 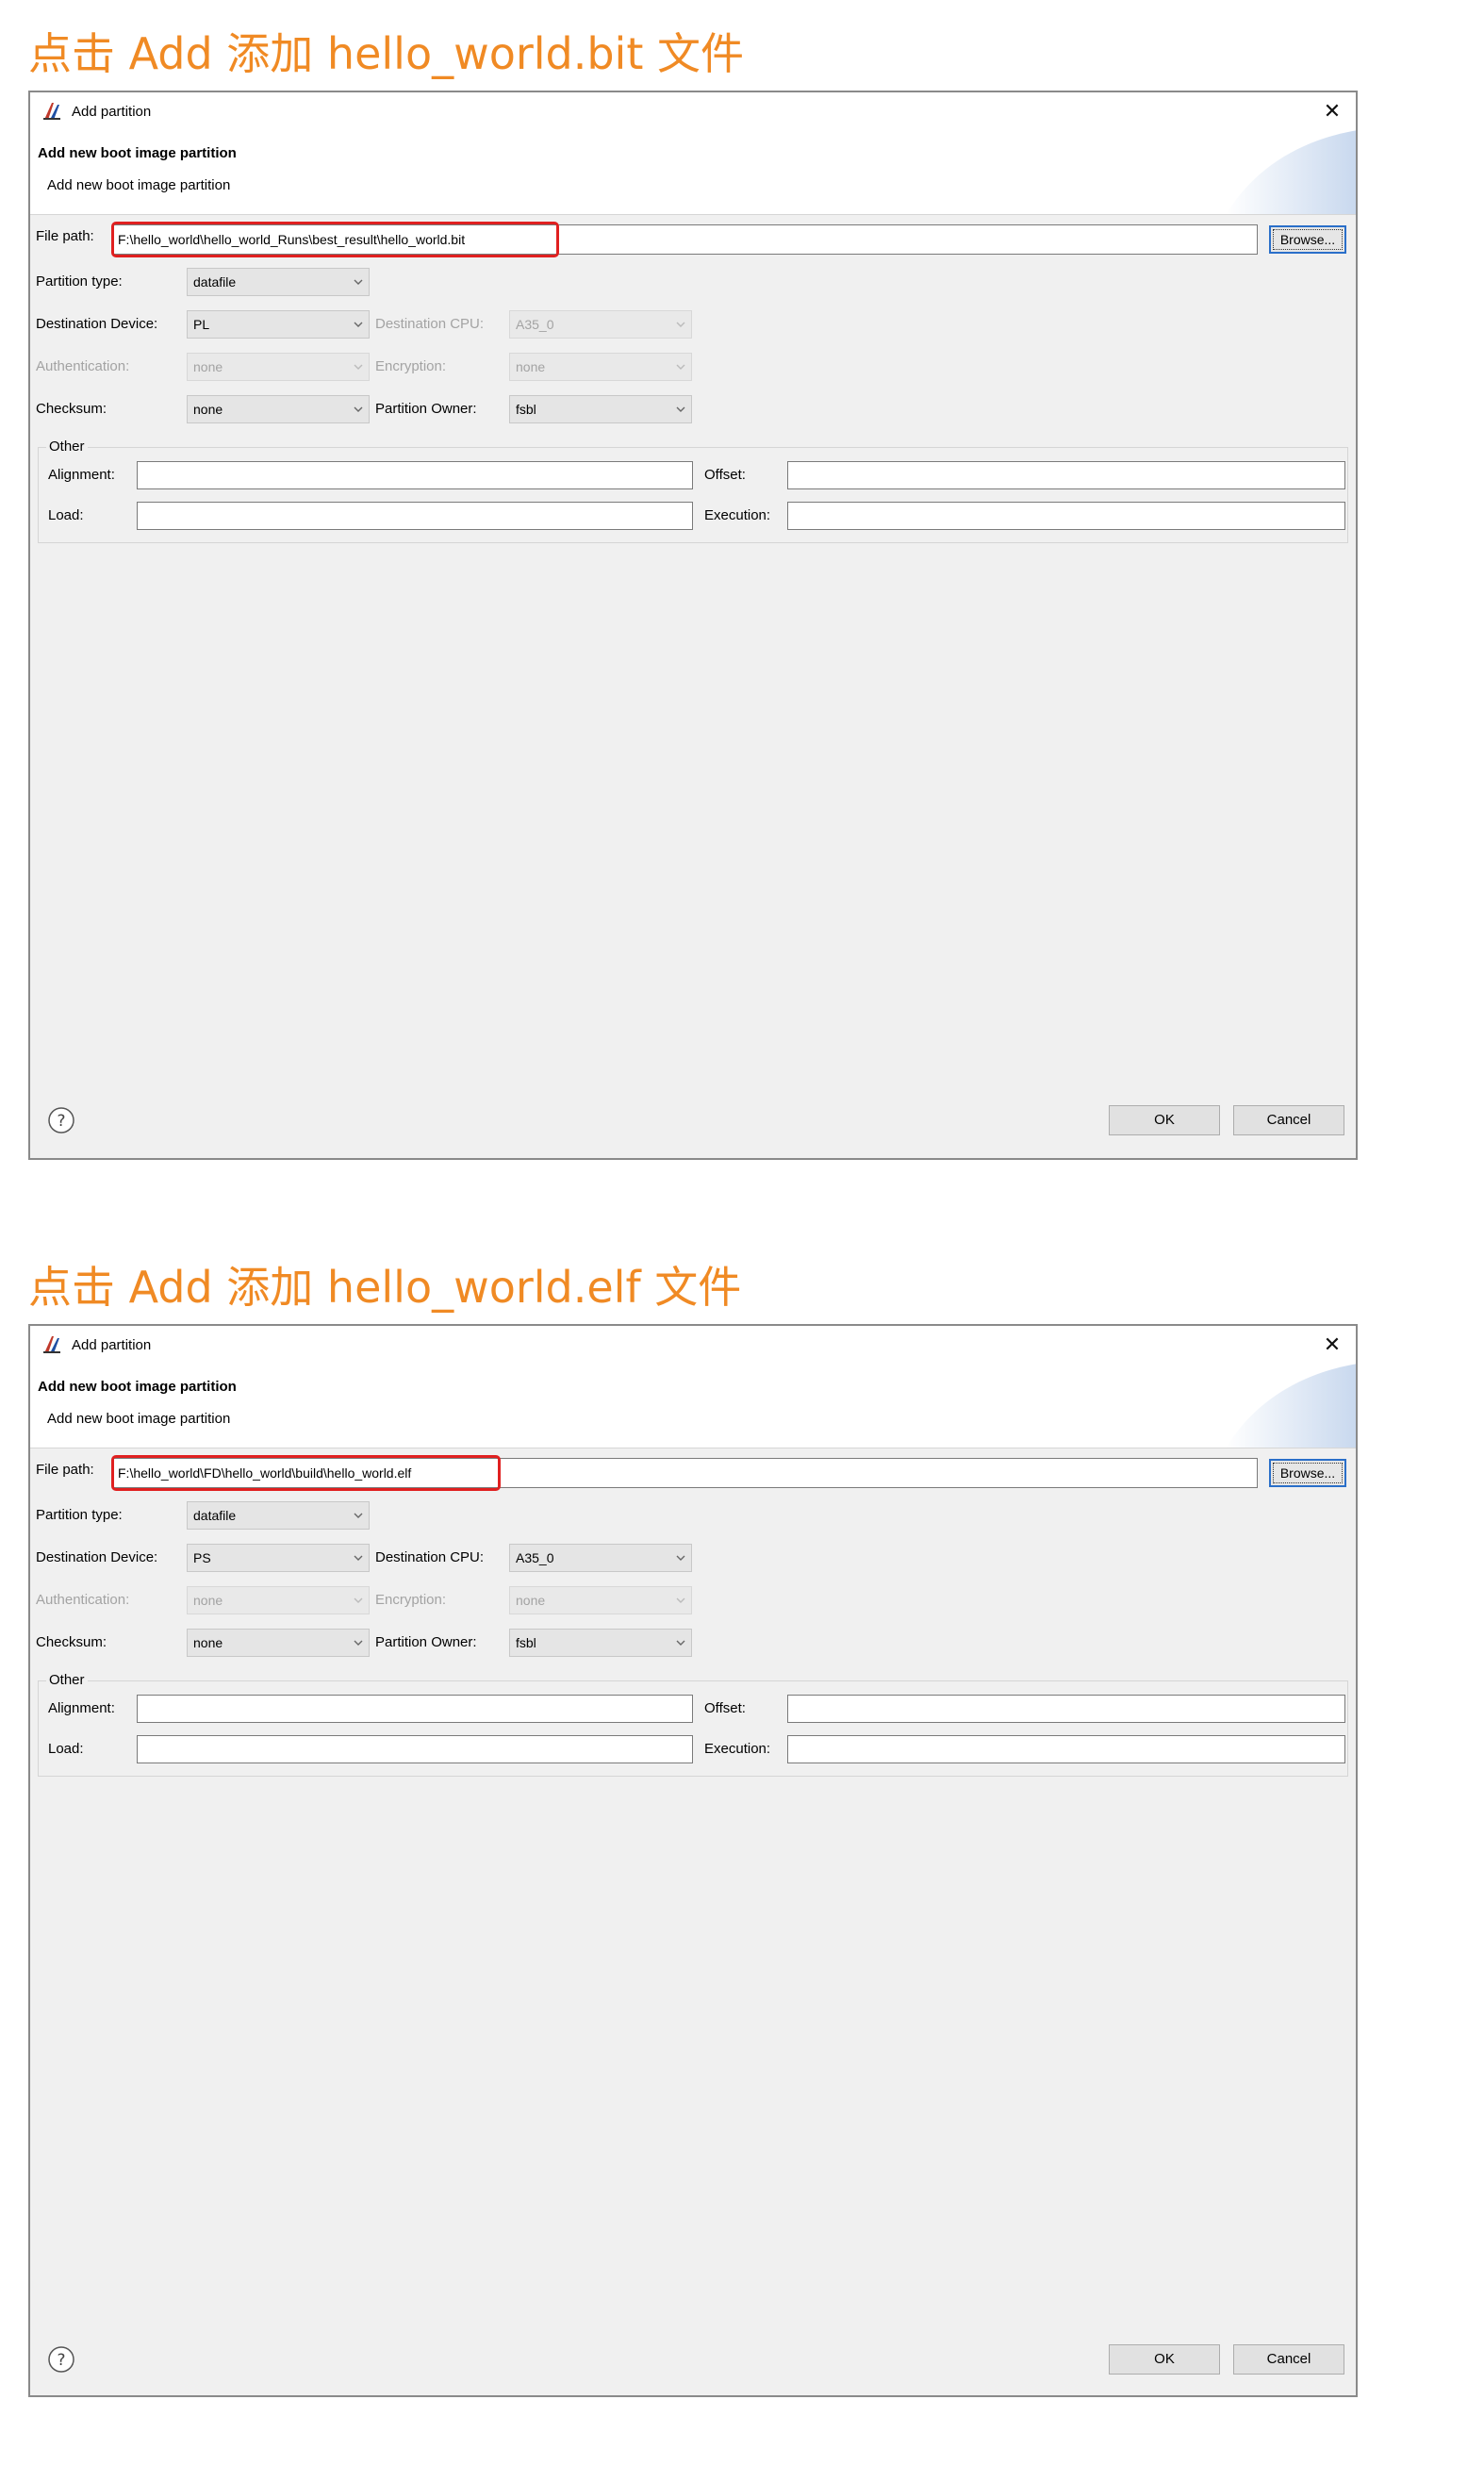 What do you see at coordinates (208, 366) in the screenshot?
I see `authentication-value: none` at bounding box center [208, 366].